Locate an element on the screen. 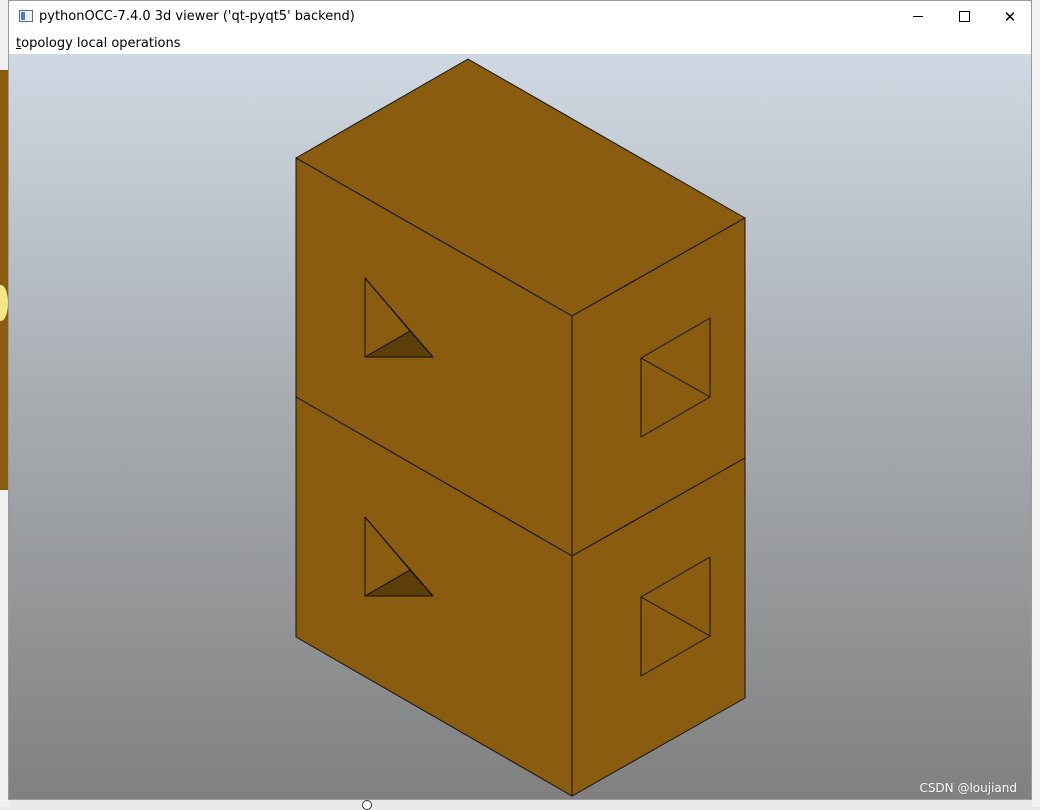 Image resolution: width=1040 pixels, height=810 pixels. close-icon: ✕ is located at coordinates (1010, 16).